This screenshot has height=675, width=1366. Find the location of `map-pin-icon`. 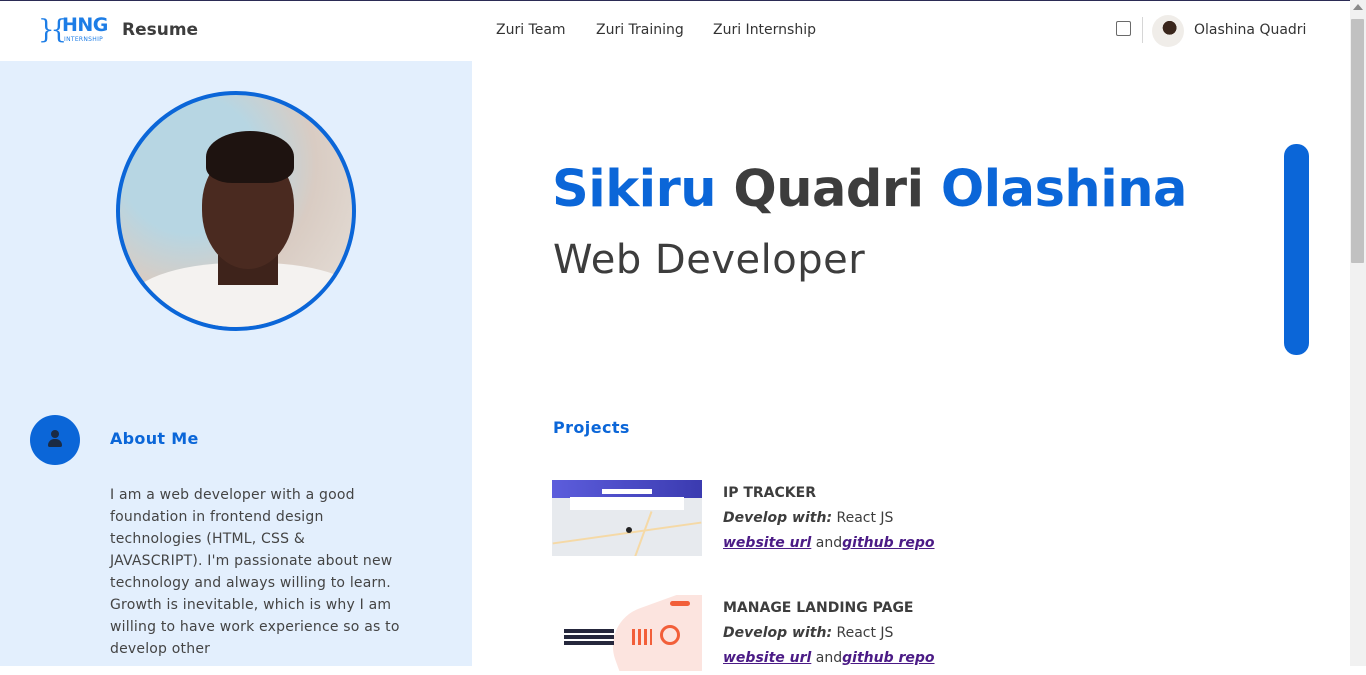

map-pin-icon is located at coordinates (629, 530).